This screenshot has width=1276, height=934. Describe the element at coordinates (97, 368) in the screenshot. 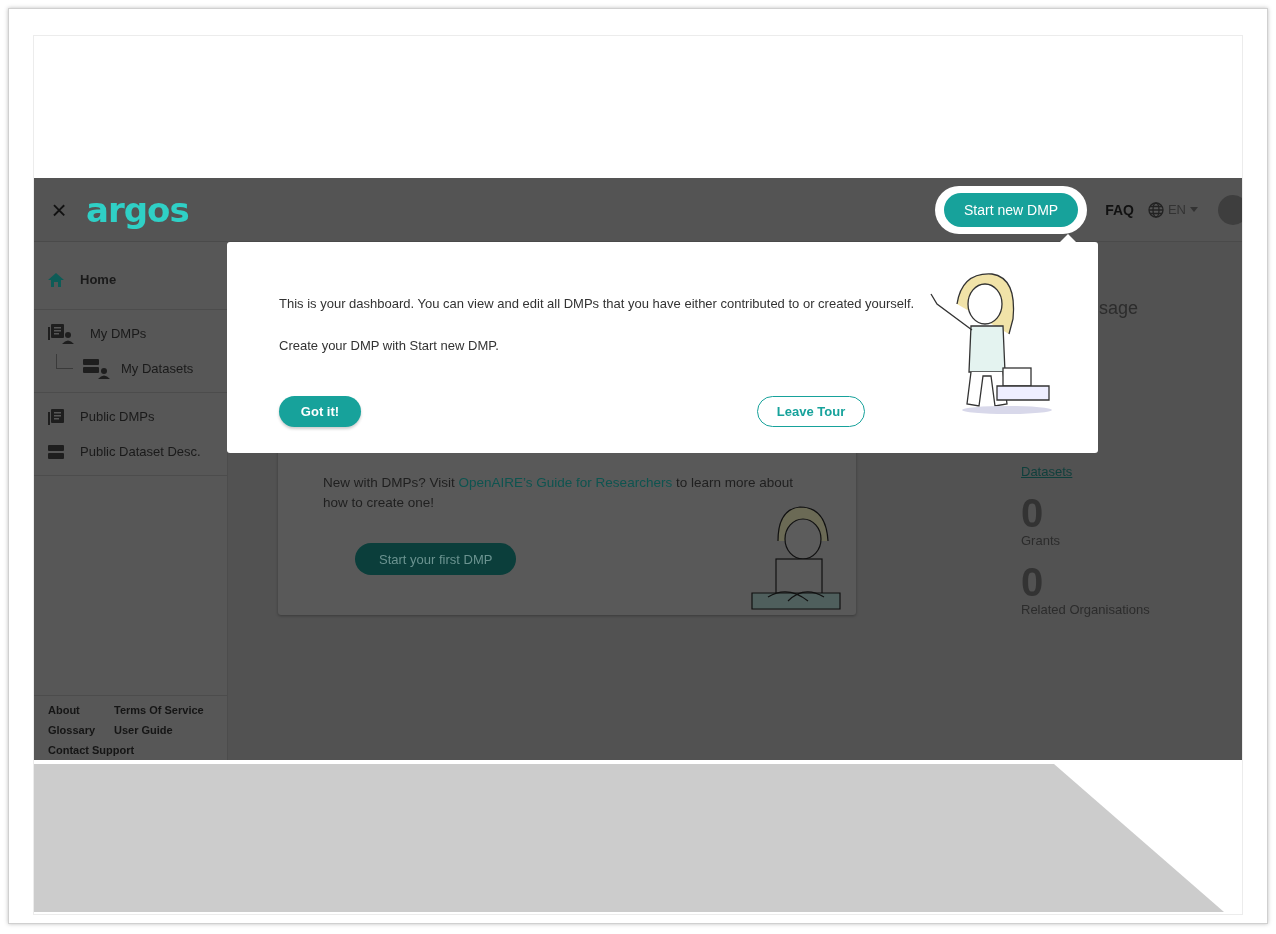

I see `servers-user-icon` at that location.